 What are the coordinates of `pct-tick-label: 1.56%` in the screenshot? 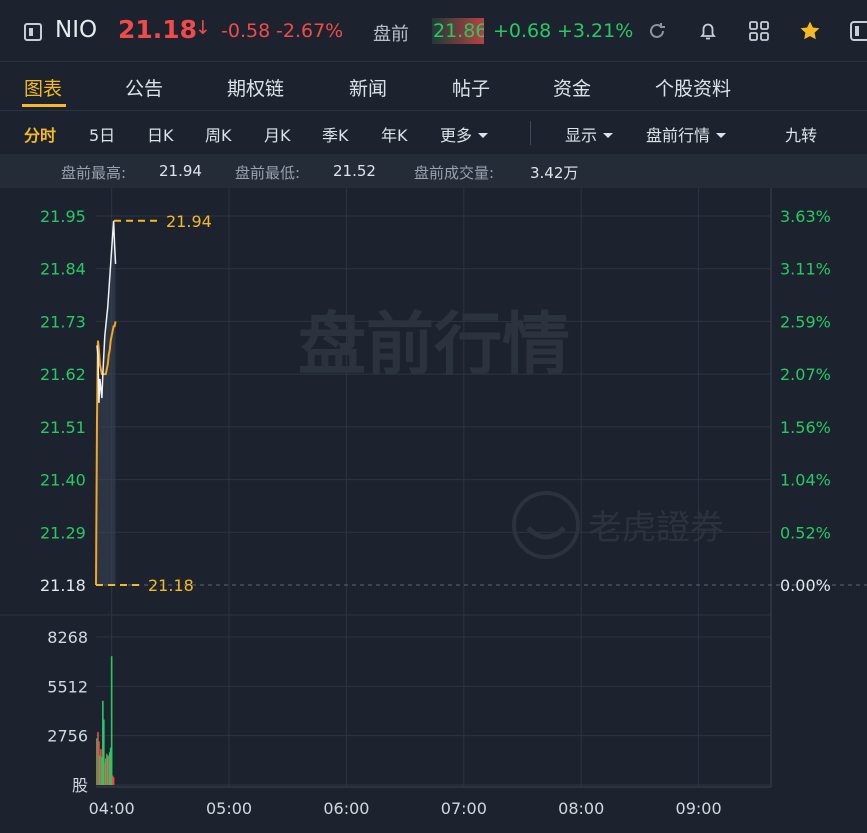 It's located at (805, 427).